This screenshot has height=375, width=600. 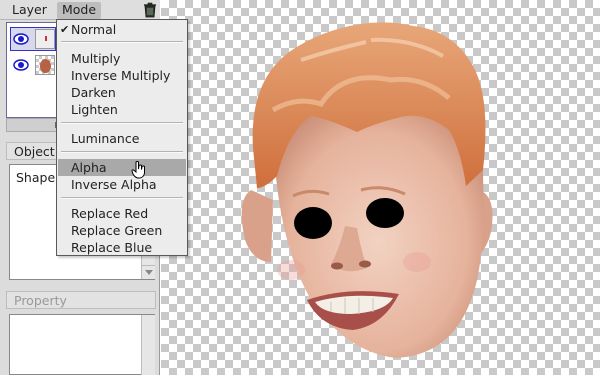 I want to click on checkmark-icon: ✔, so click(x=65, y=29).